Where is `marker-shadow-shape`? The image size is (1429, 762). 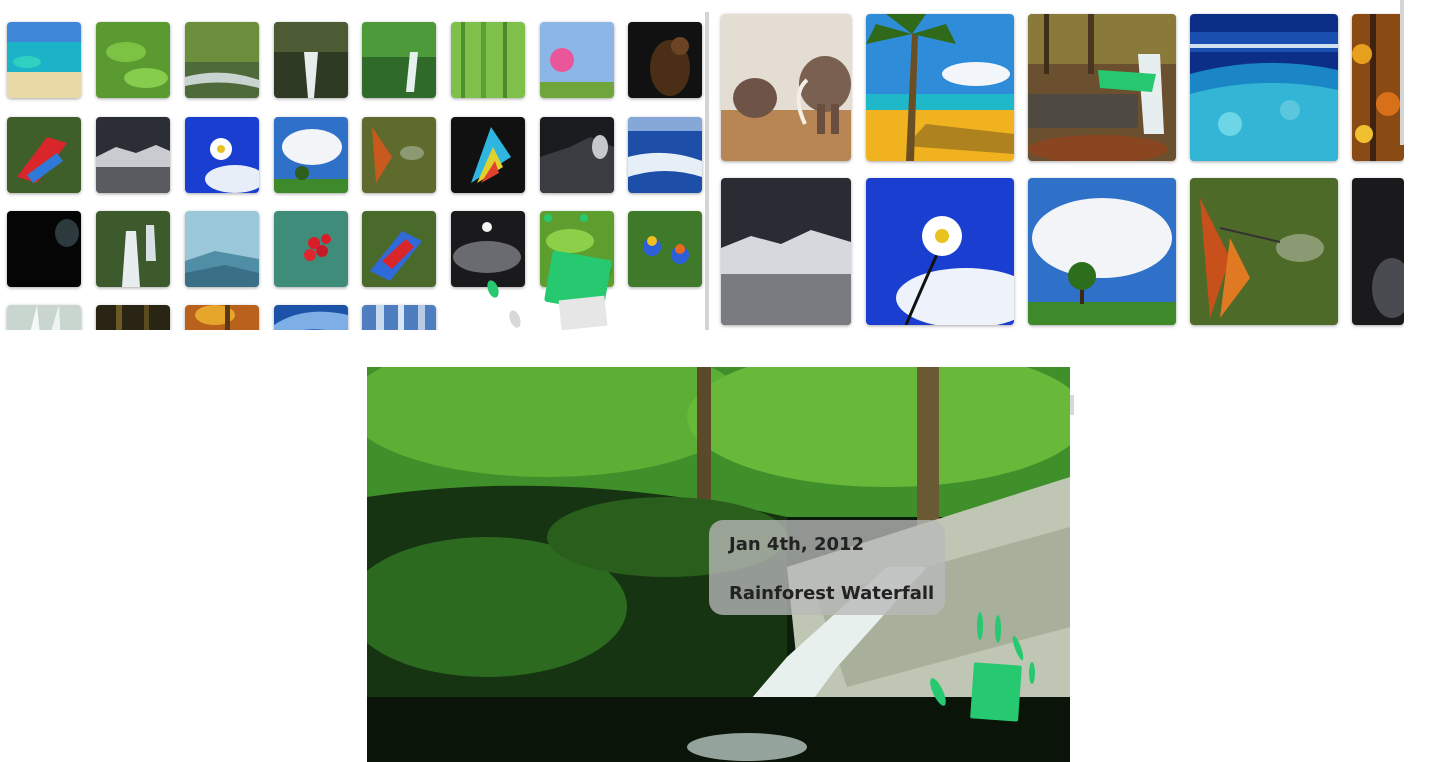 marker-shadow-shape is located at coordinates (583, 312).